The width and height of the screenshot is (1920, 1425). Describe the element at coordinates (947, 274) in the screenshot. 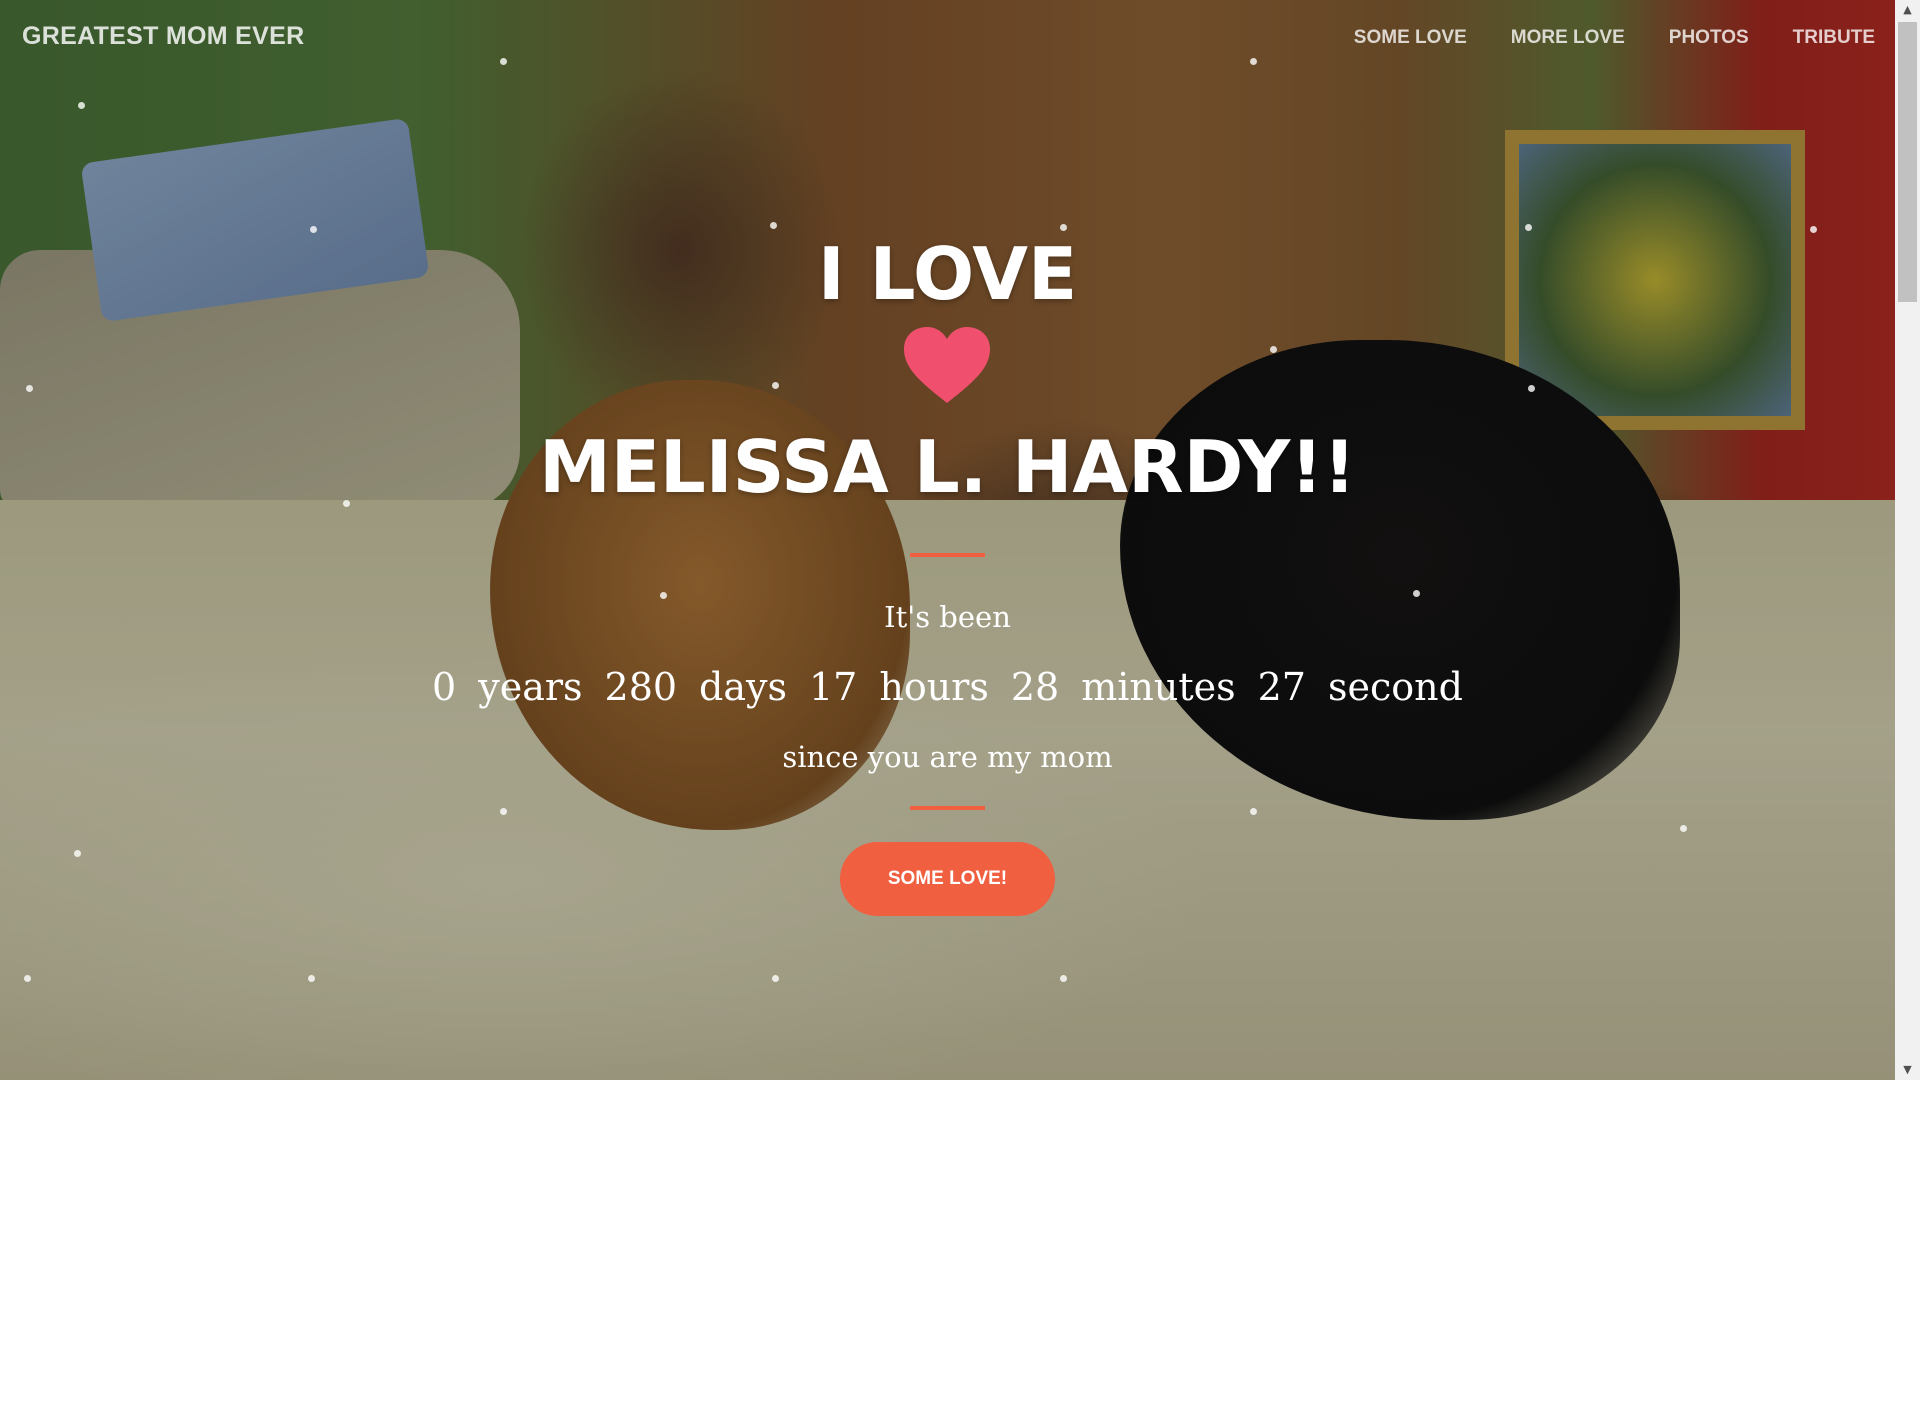

I see `heading-i-love: I LOVE` at that location.